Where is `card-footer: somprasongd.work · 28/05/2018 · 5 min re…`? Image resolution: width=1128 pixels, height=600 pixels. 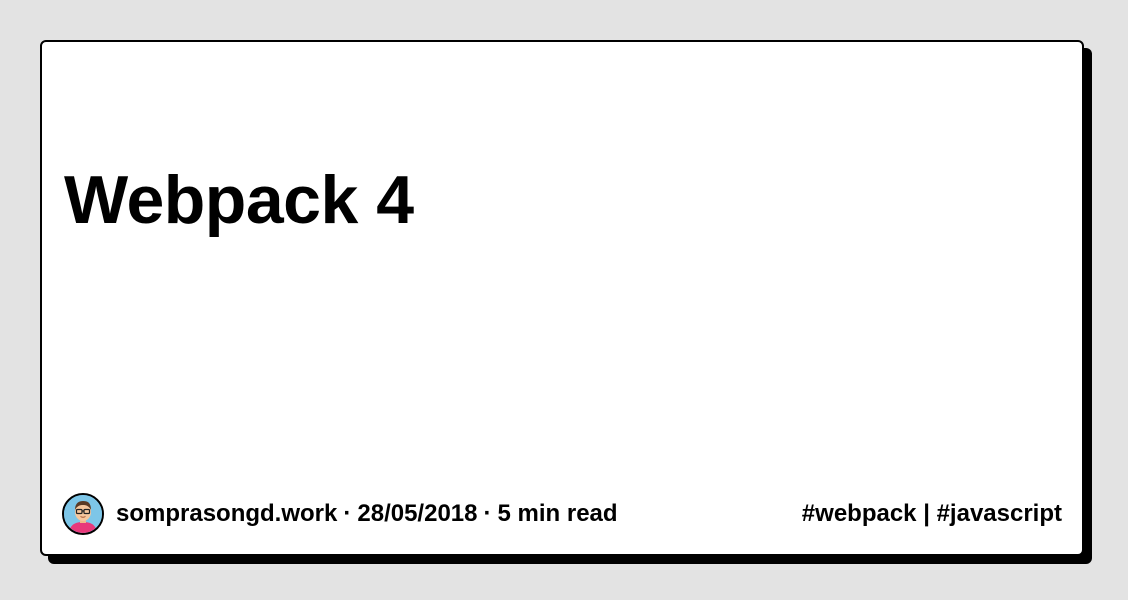
card-footer: somprasongd.work · 28/05/2018 · 5 min re… is located at coordinates (562, 514).